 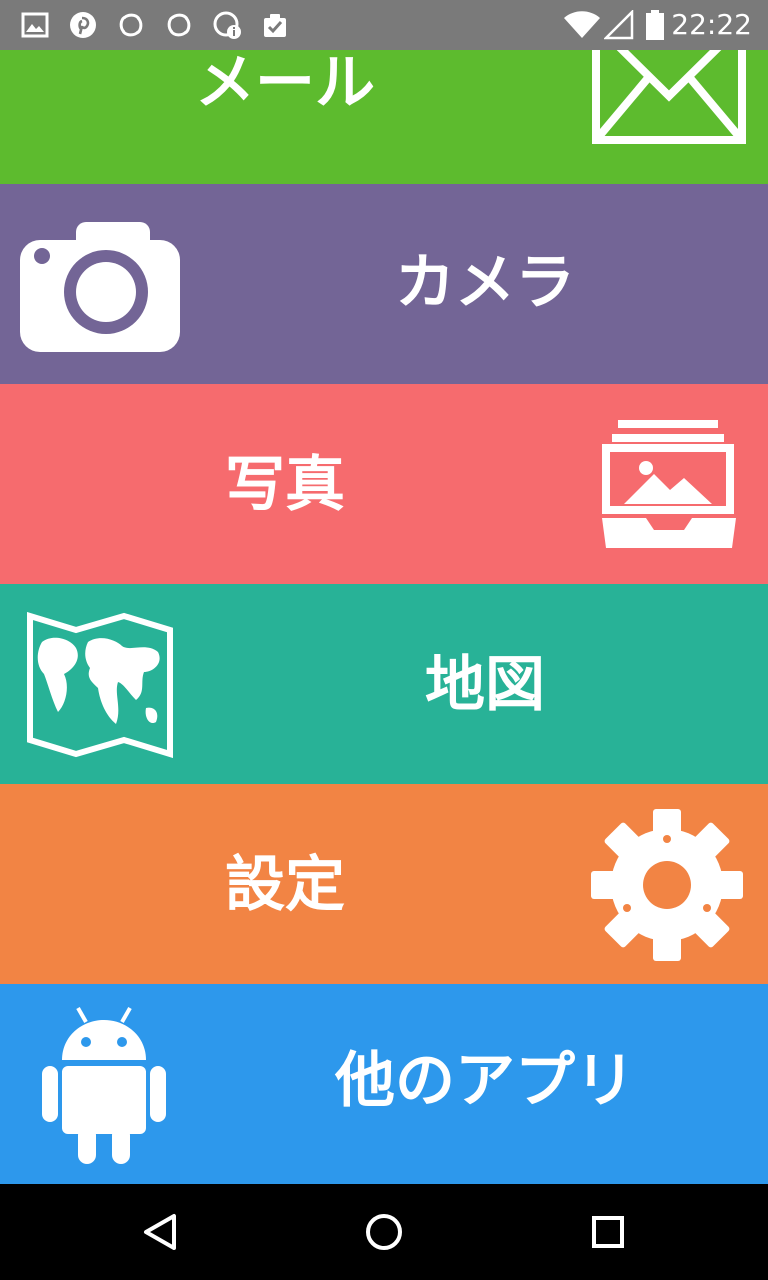 I want to click on info-icon, so click(x=227, y=25).